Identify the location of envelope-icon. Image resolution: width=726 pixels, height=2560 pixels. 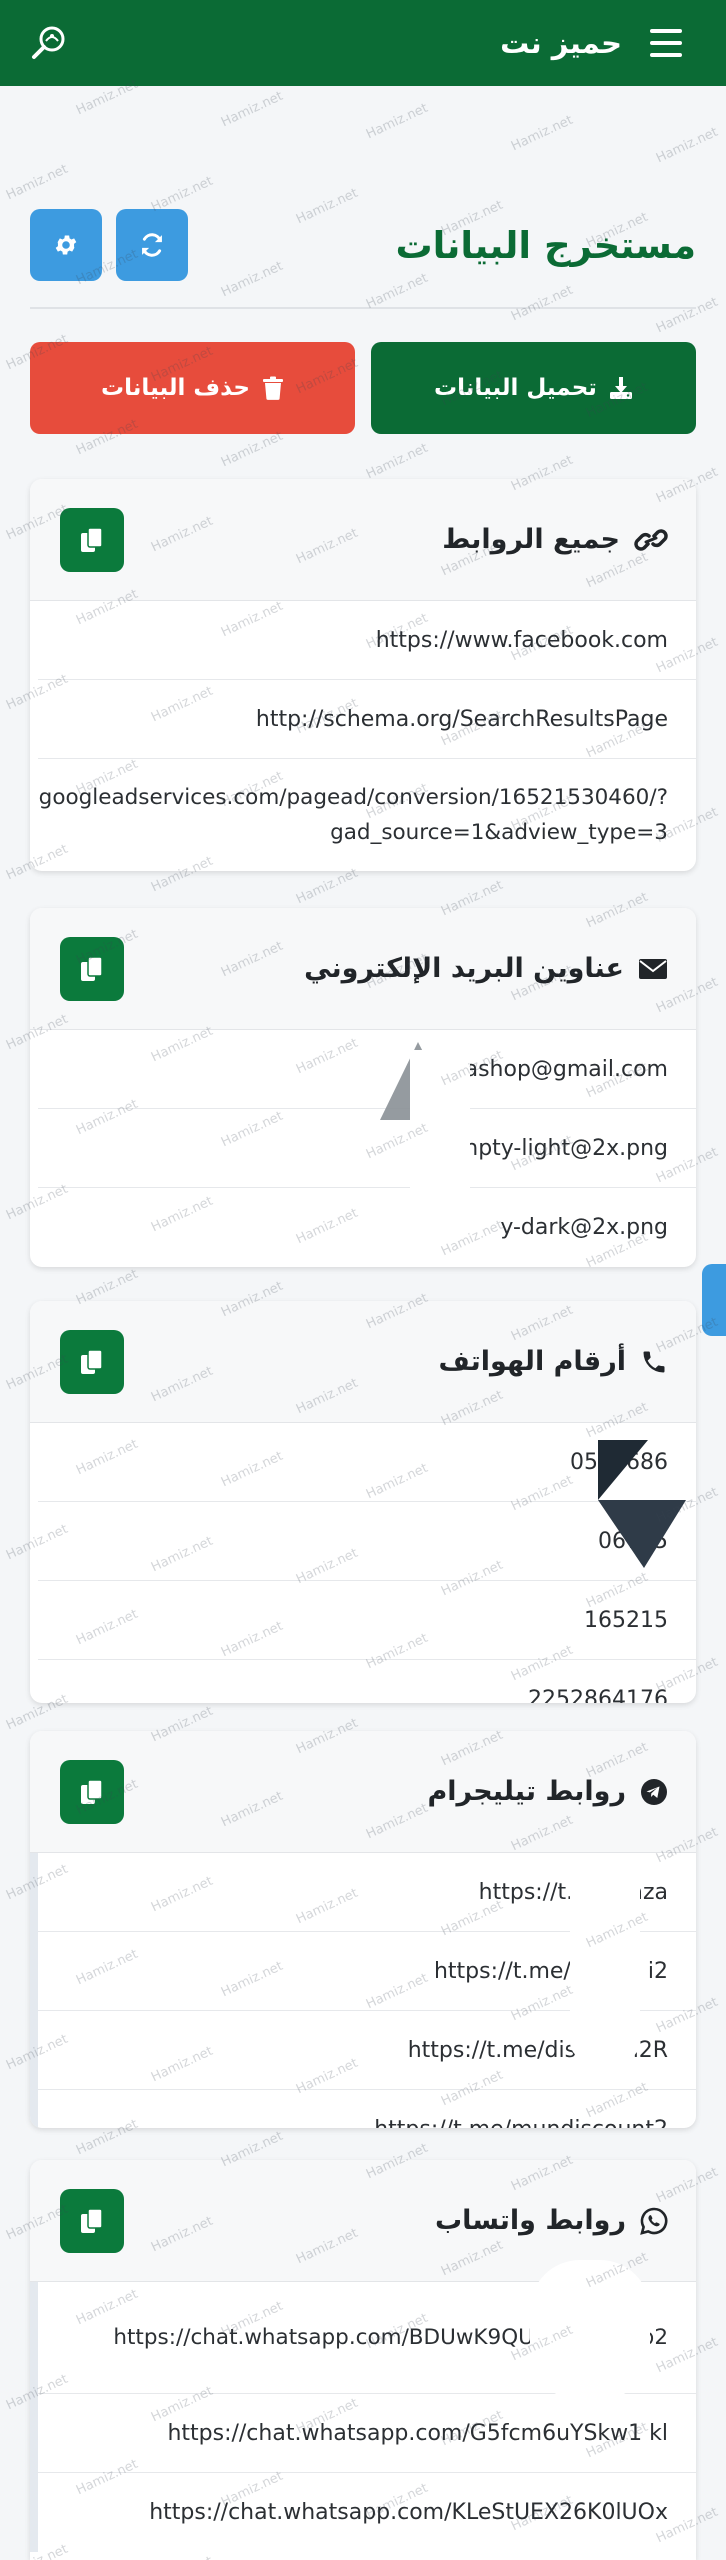
(653, 968).